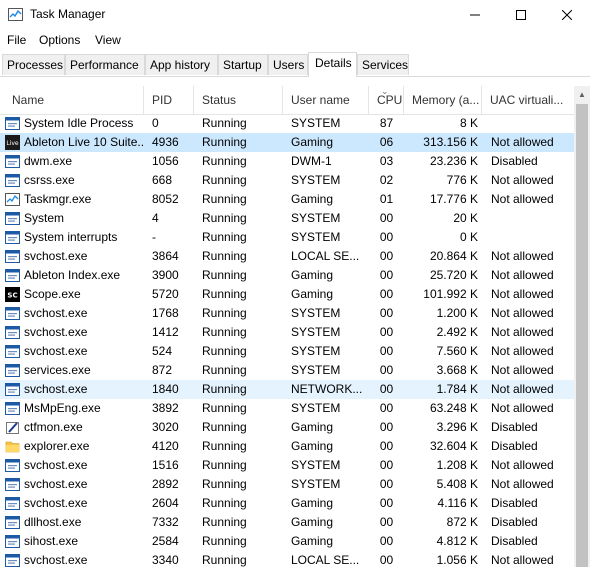  I want to click on cell-pid: 2604, so click(165, 503).